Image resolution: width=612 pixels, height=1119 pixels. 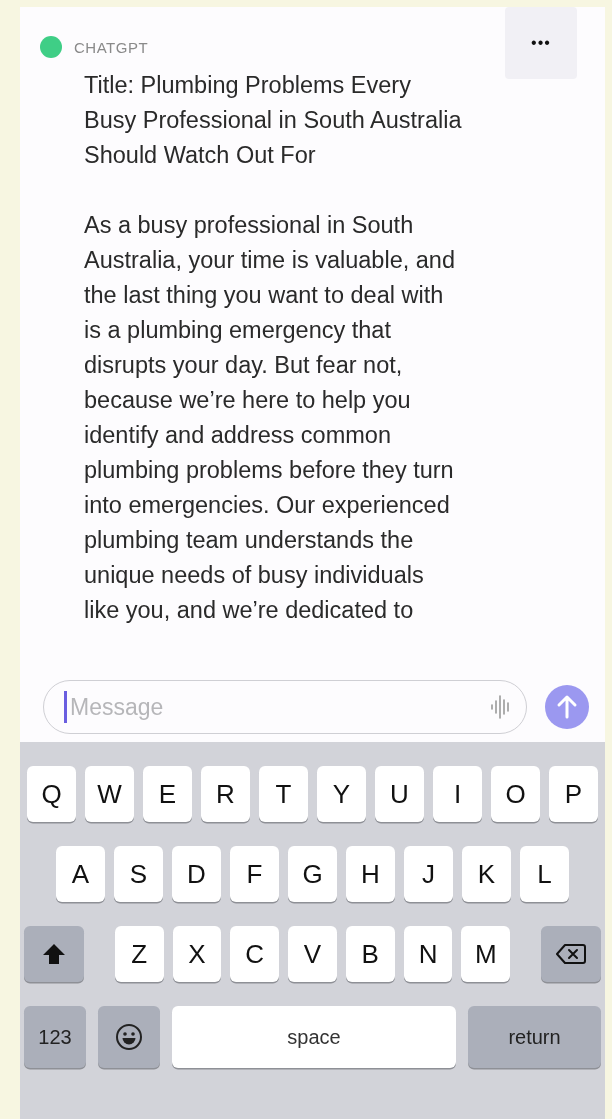 I want to click on letter-key: J, so click(x=428, y=874).